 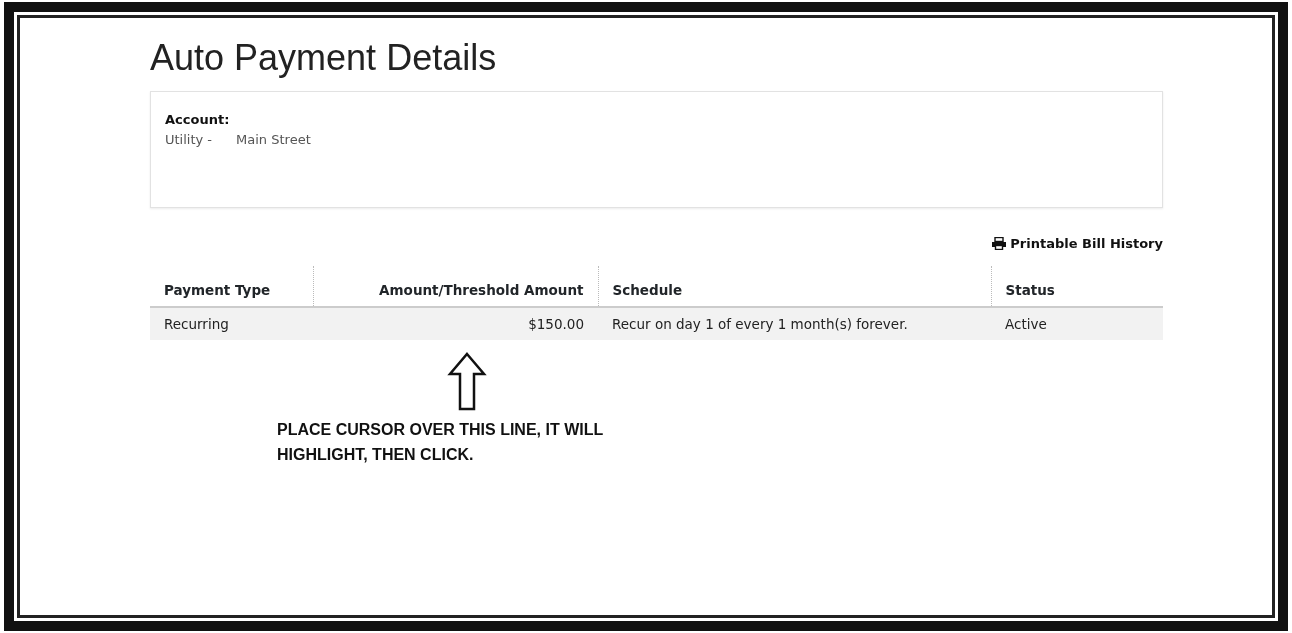 What do you see at coordinates (1077, 323) in the screenshot?
I see `table-cell: Active` at bounding box center [1077, 323].